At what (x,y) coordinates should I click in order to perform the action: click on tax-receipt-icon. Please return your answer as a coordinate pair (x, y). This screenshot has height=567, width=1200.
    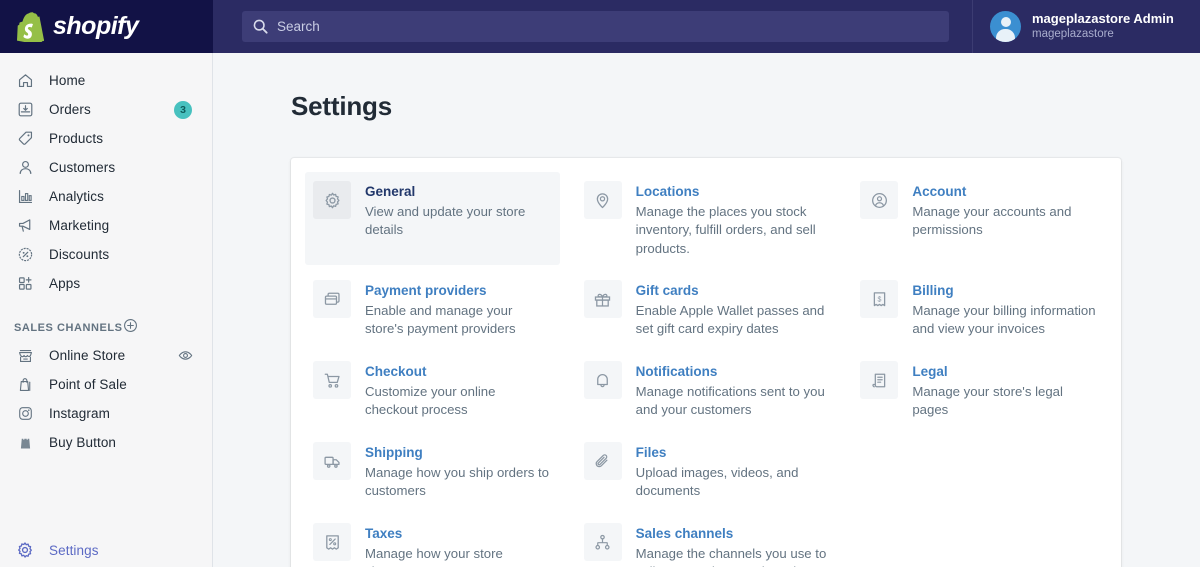
    Looking at the image, I should click on (332, 542).